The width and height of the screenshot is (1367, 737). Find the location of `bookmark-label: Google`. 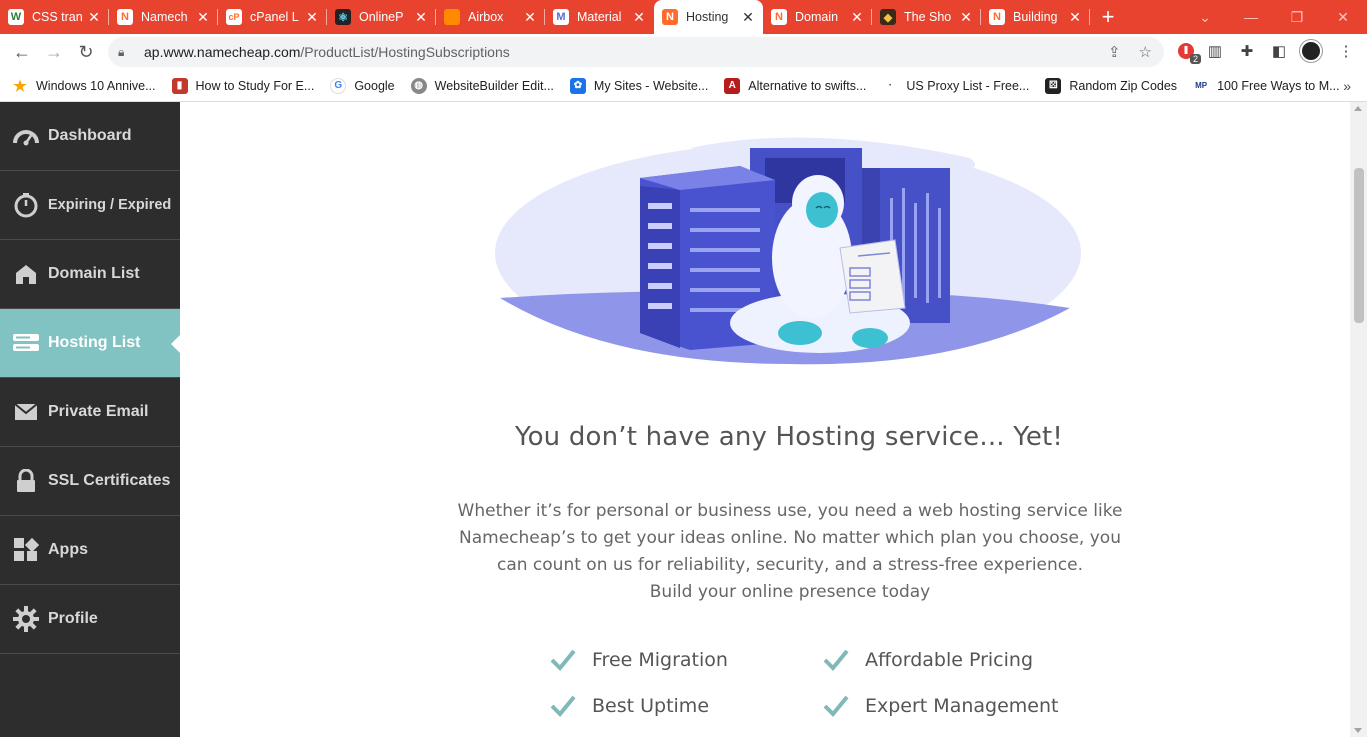

bookmark-label: Google is located at coordinates (374, 85).